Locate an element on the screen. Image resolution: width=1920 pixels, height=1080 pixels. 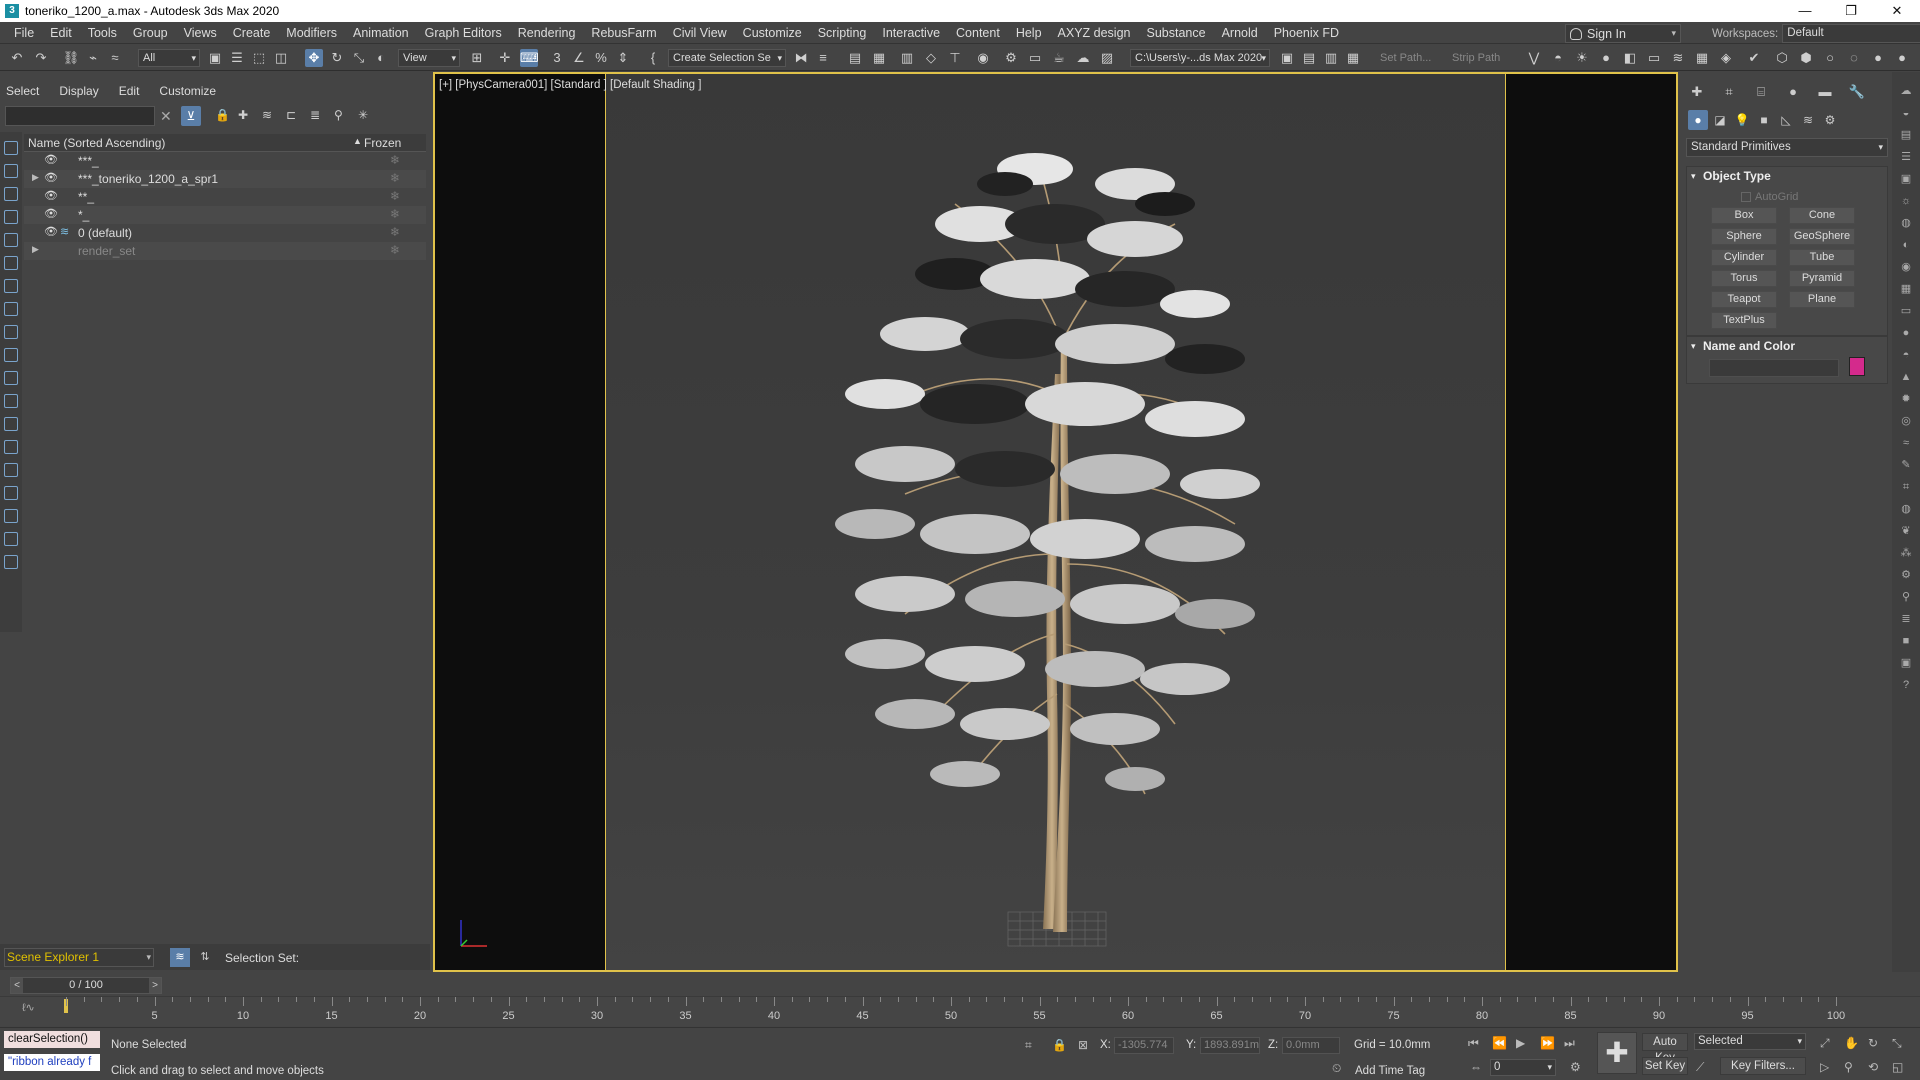
display-none-icon is located at coordinates (11, 470).